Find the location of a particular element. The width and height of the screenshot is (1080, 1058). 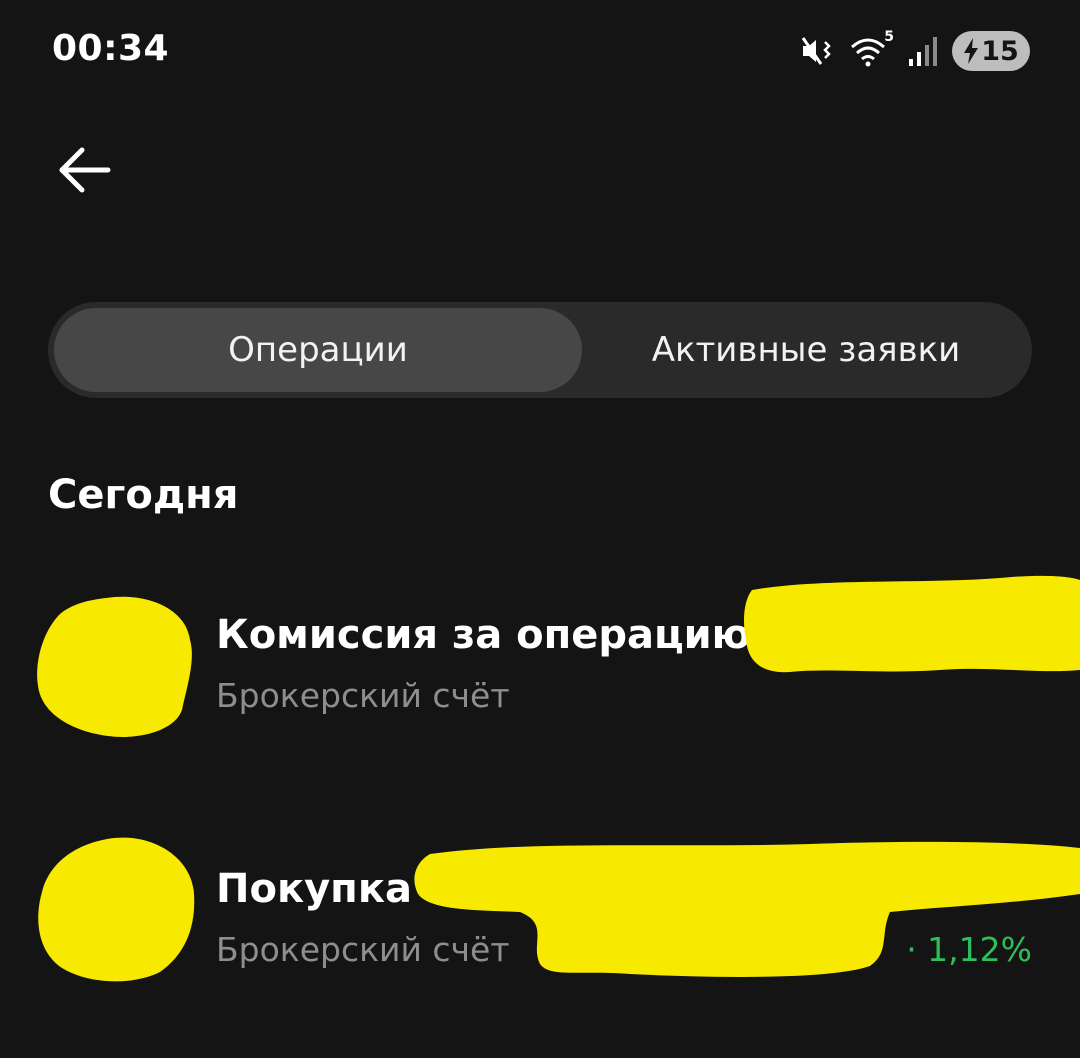

operation-title: Комиссия за операцию is located at coordinates (483, 635).